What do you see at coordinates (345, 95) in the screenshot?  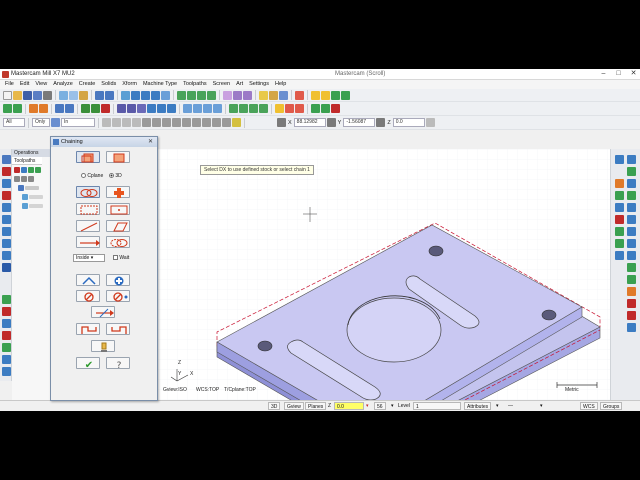 I see `backplot-icon` at bounding box center [345, 95].